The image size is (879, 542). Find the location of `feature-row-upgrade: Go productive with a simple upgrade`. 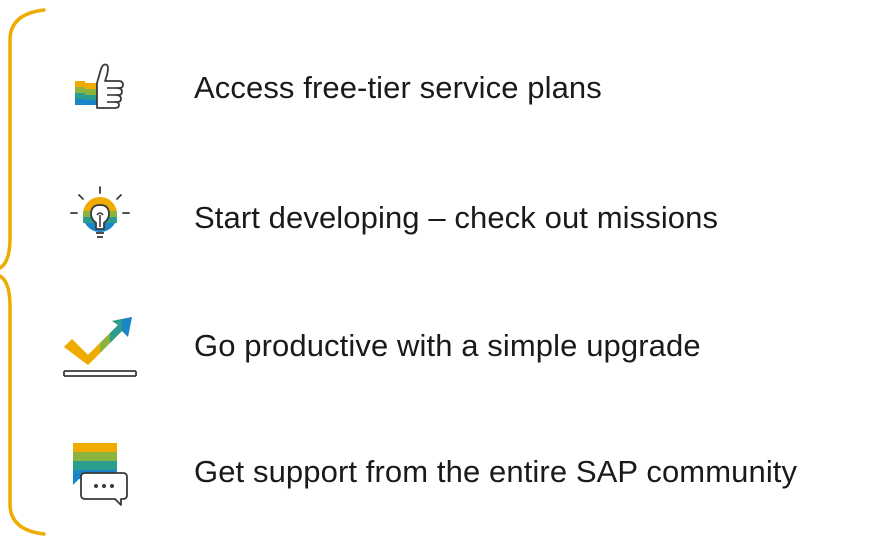

feature-row-upgrade: Go productive with a simple upgrade is located at coordinates (380, 346).